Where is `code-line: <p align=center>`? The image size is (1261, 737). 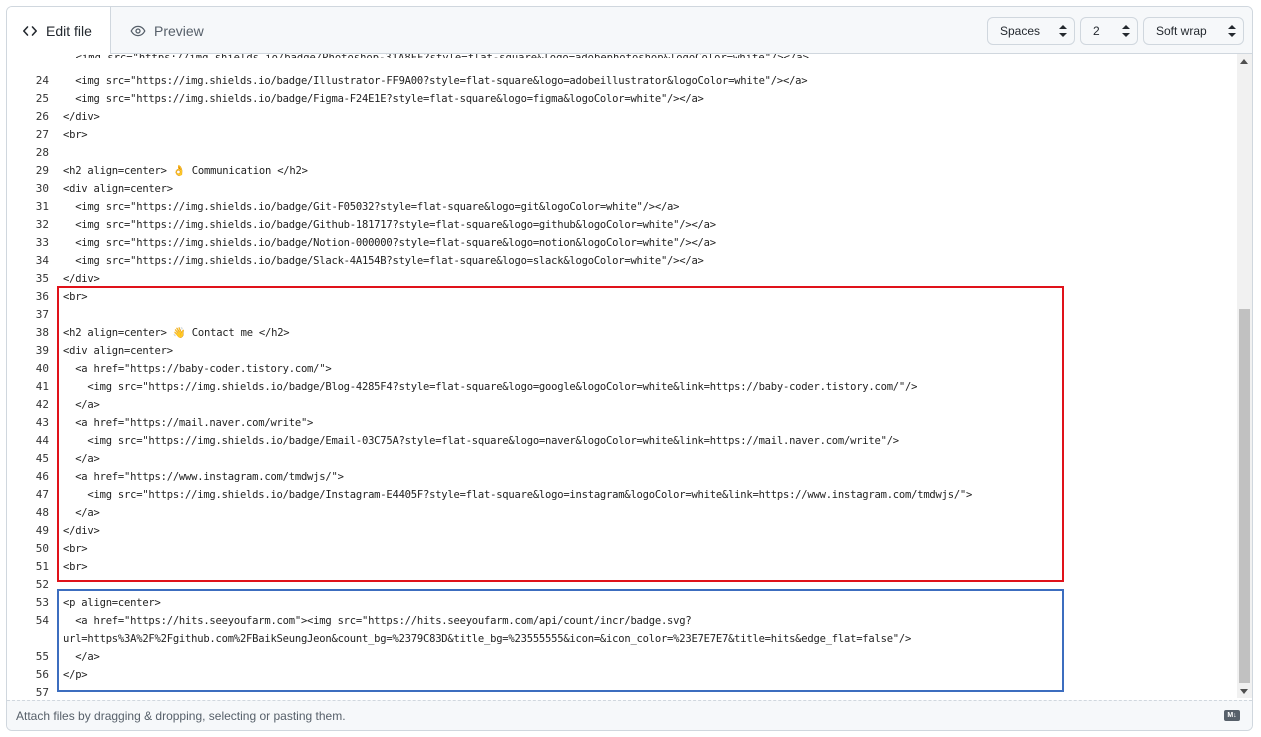 code-line: <p align=center> is located at coordinates (112, 603).